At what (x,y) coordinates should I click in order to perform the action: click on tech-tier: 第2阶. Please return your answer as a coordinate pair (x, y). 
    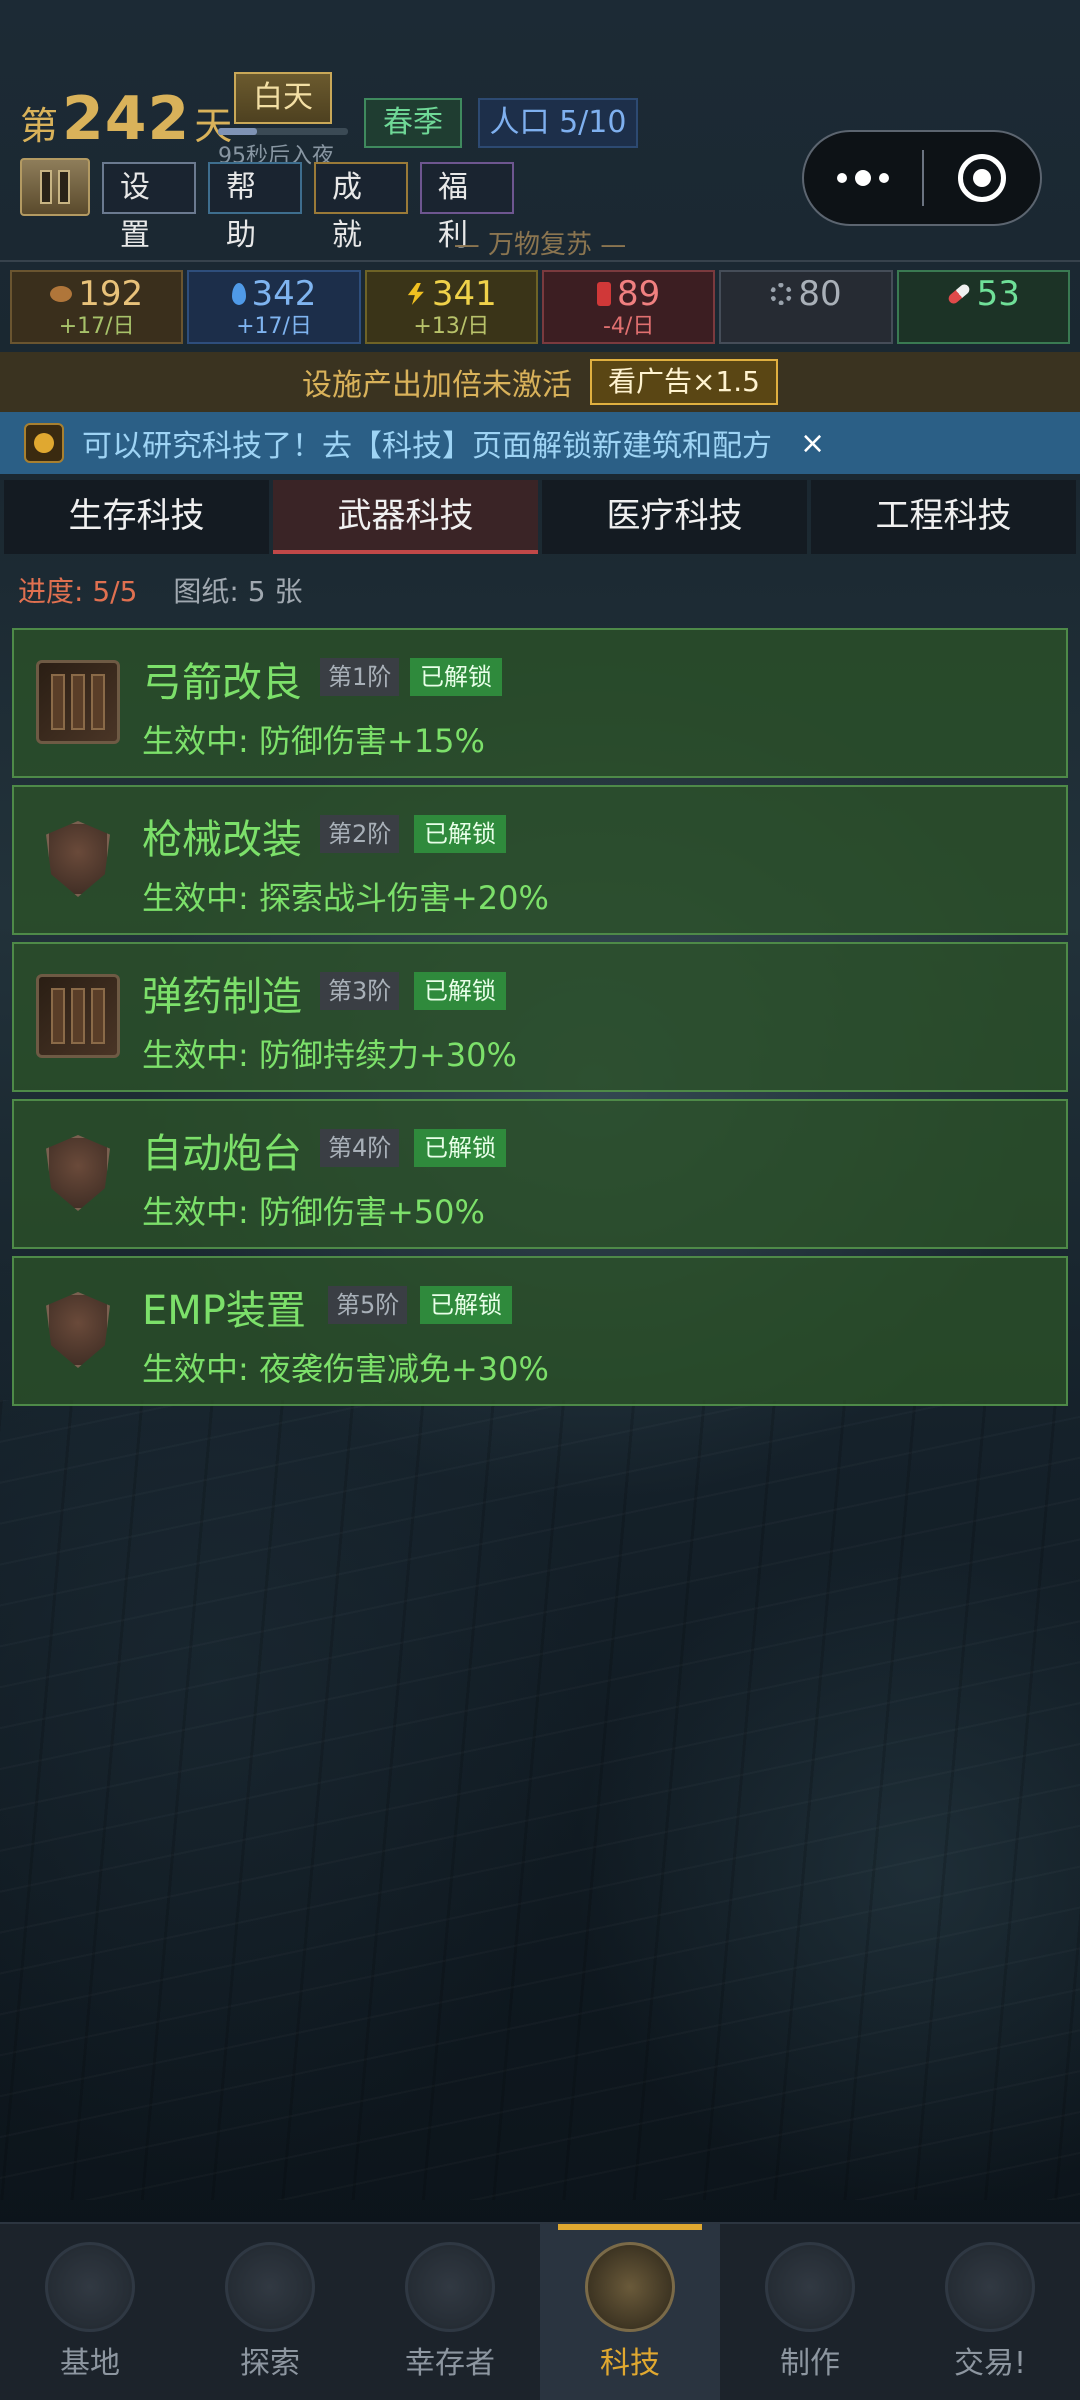
    Looking at the image, I should click on (360, 834).